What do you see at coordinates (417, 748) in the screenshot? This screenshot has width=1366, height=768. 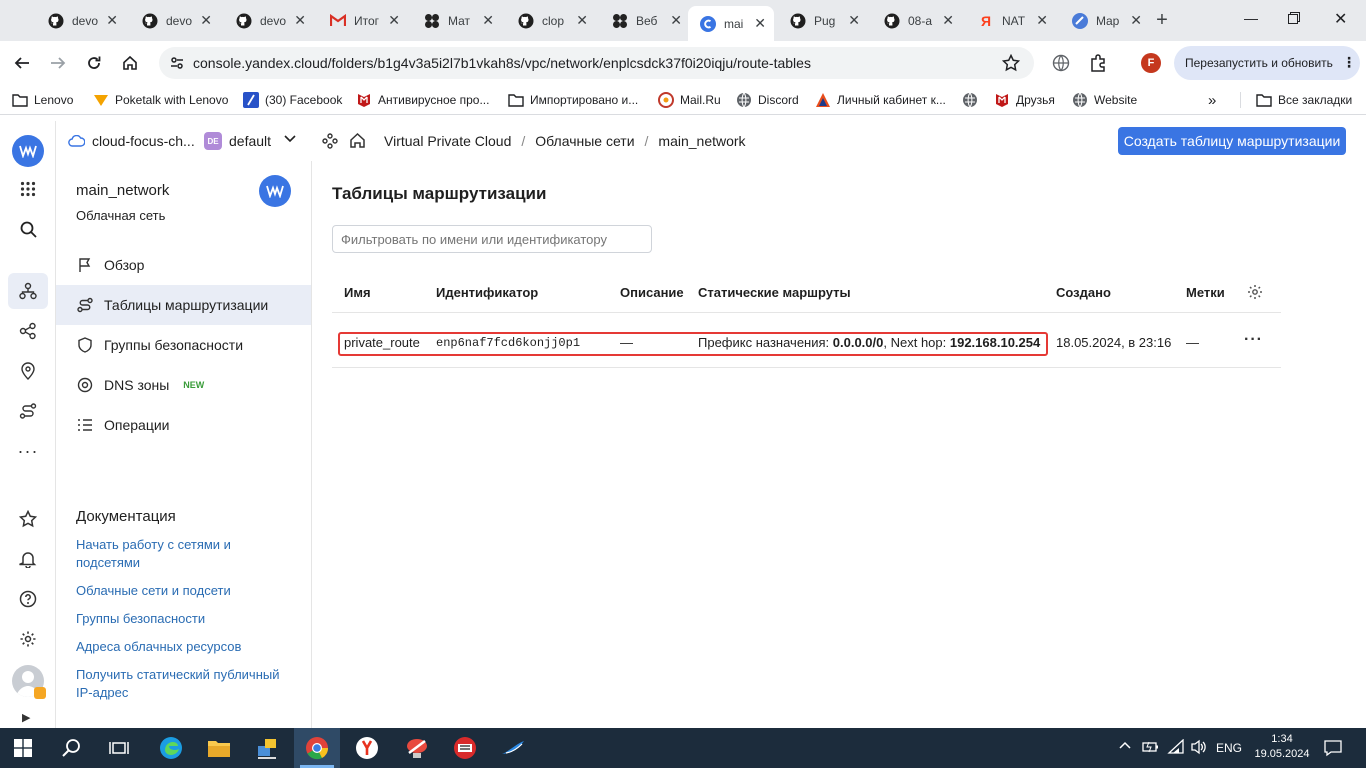 I see `app-launcher-icon` at bounding box center [417, 748].